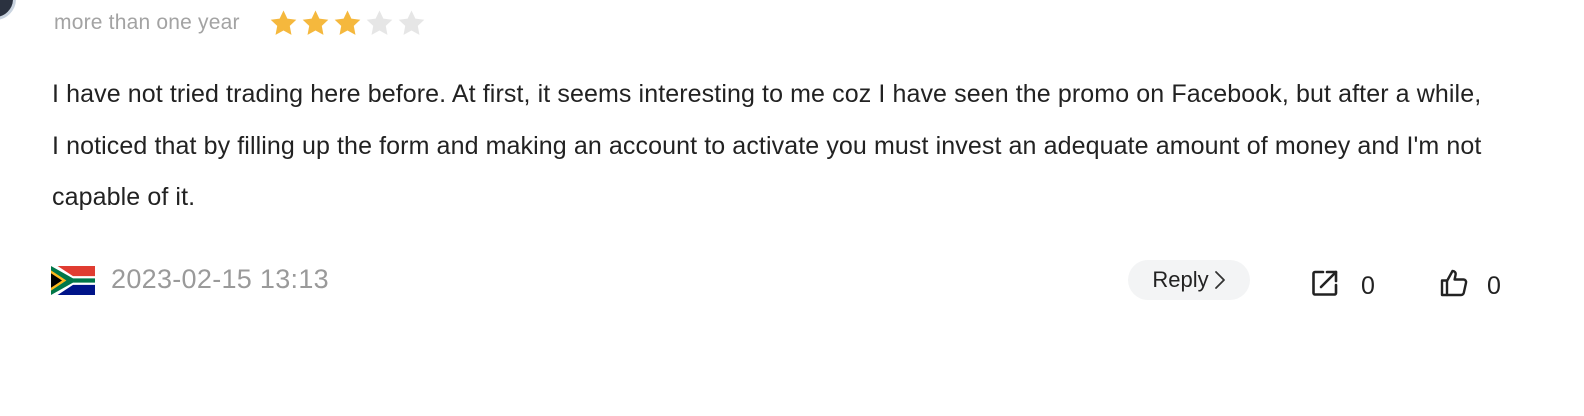 This screenshot has width=1584, height=416. Describe the element at coordinates (8, 10) in the screenshot. I see `avatar` at that location.